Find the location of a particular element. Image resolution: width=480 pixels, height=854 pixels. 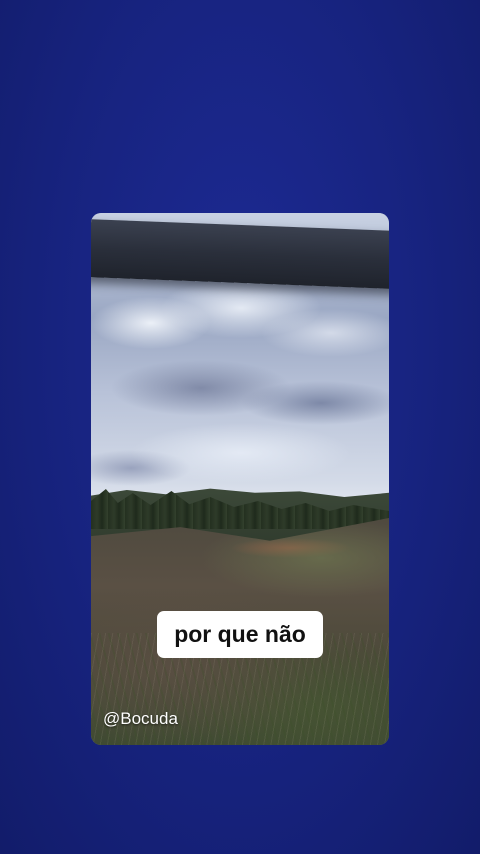

watermark-username: @Bocuda is located at coordinates (140, 718).